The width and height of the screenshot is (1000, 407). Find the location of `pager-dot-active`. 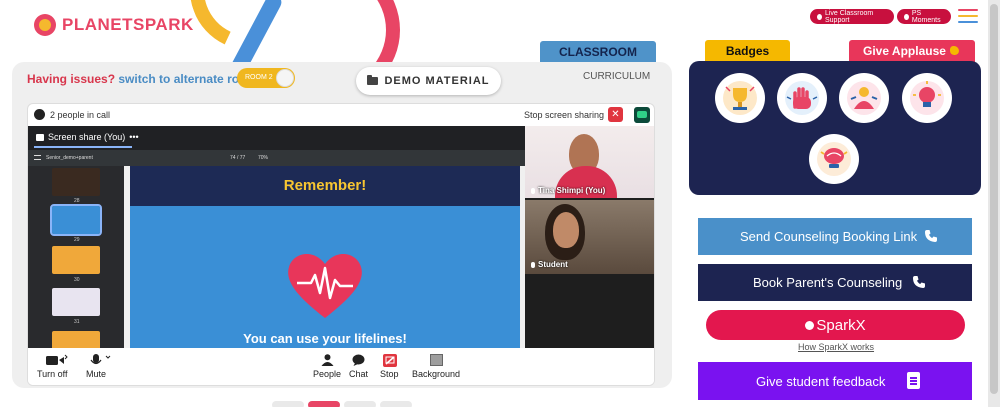

pager-dot-active is located at coordinates (324, 404).